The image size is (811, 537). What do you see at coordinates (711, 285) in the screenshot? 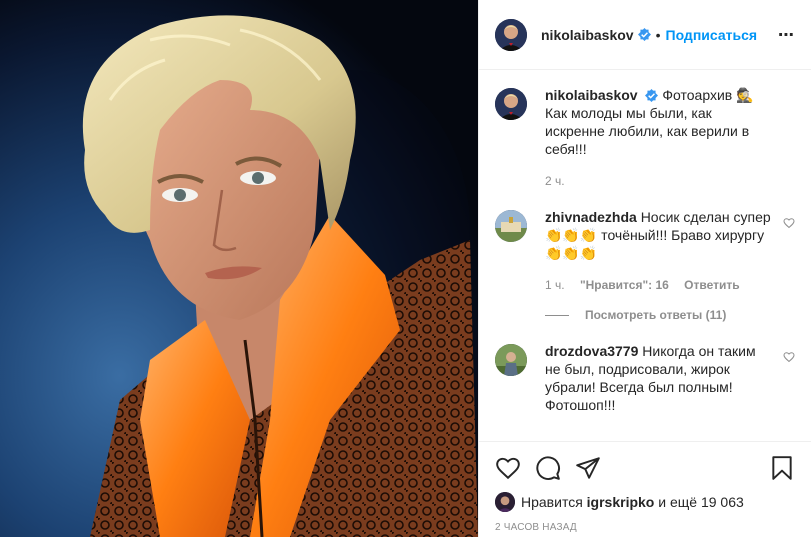
I see `reply-button: Ответить` at bounding box center [711, 285].